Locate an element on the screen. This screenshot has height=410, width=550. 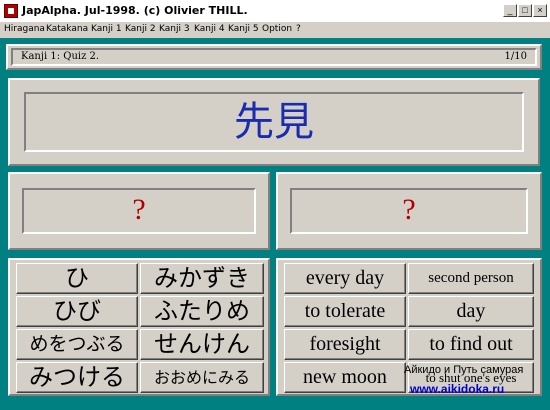
meaning-option-7: new moon is located at coordinates (345, 377).